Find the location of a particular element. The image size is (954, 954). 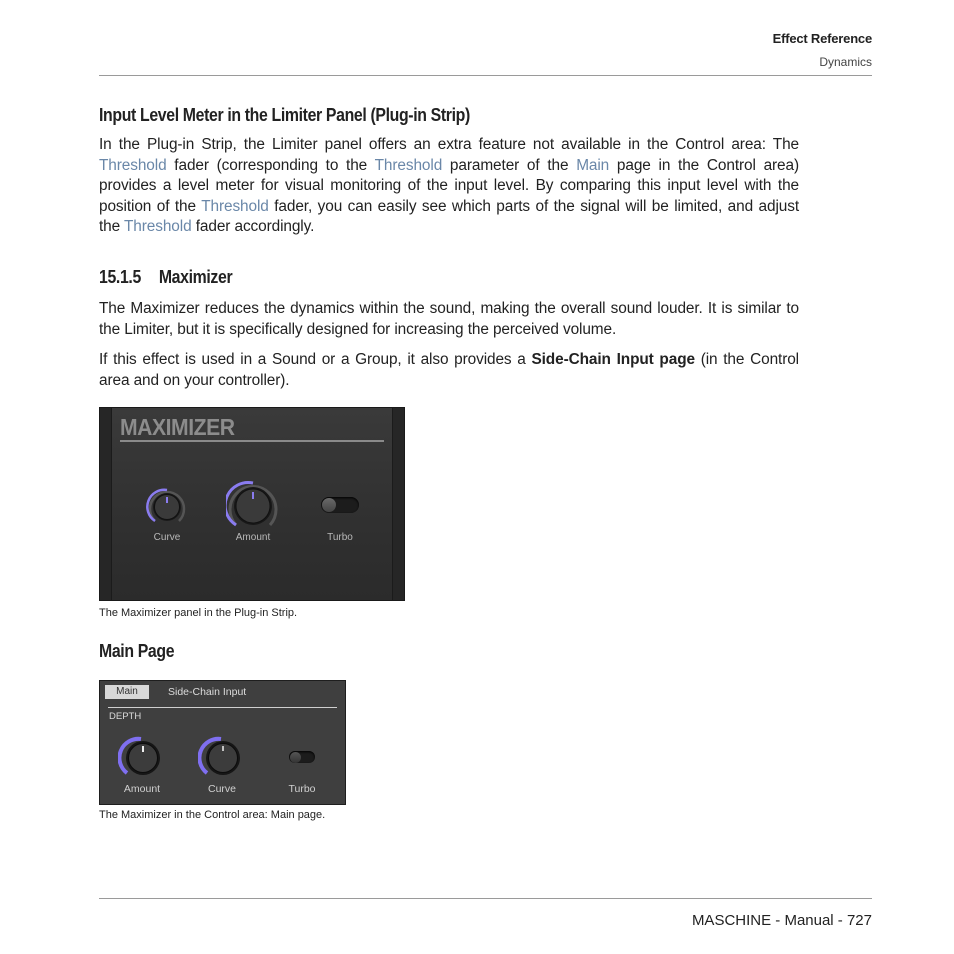

maximizer-plugin-panel: MAXIMIZER Curve Amount Turbo is located at coordinates (252, 504).